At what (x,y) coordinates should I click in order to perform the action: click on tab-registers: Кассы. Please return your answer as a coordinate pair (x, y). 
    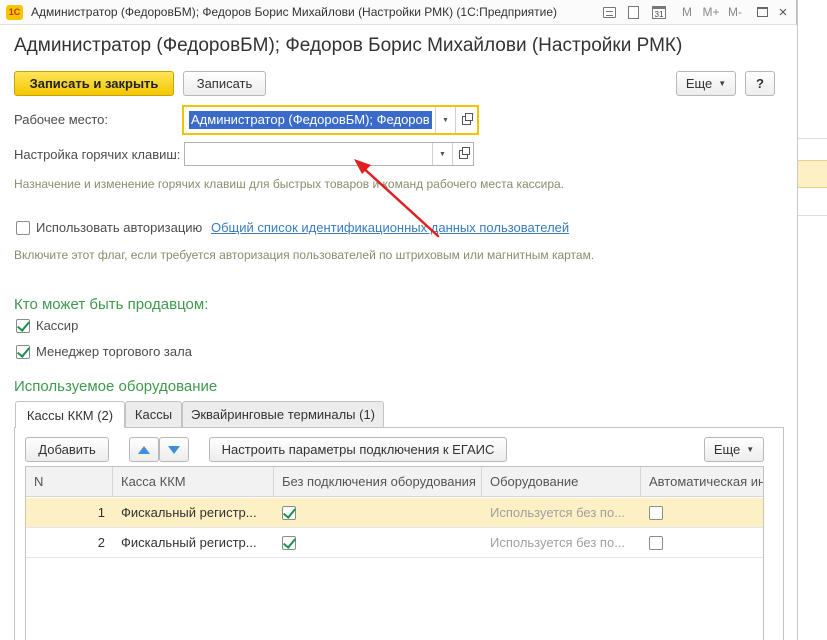
    Looking at the image, I should click on (153, 414).